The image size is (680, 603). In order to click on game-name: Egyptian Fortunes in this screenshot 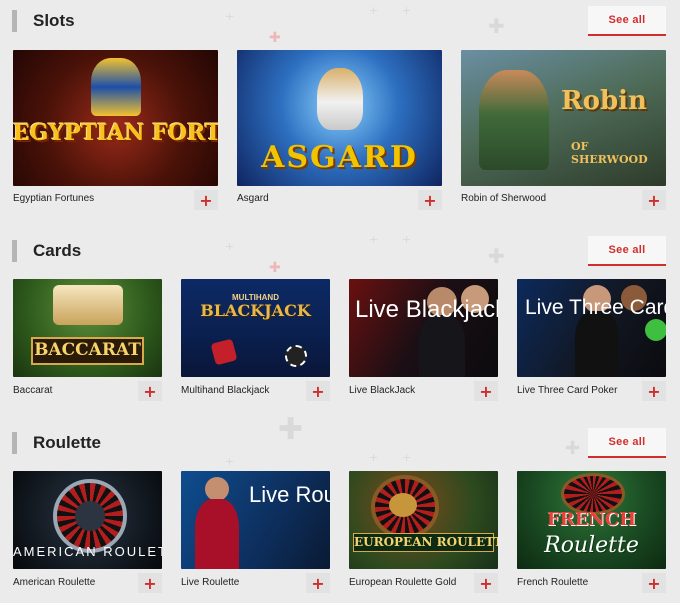, I will do `click(54, 198)`.